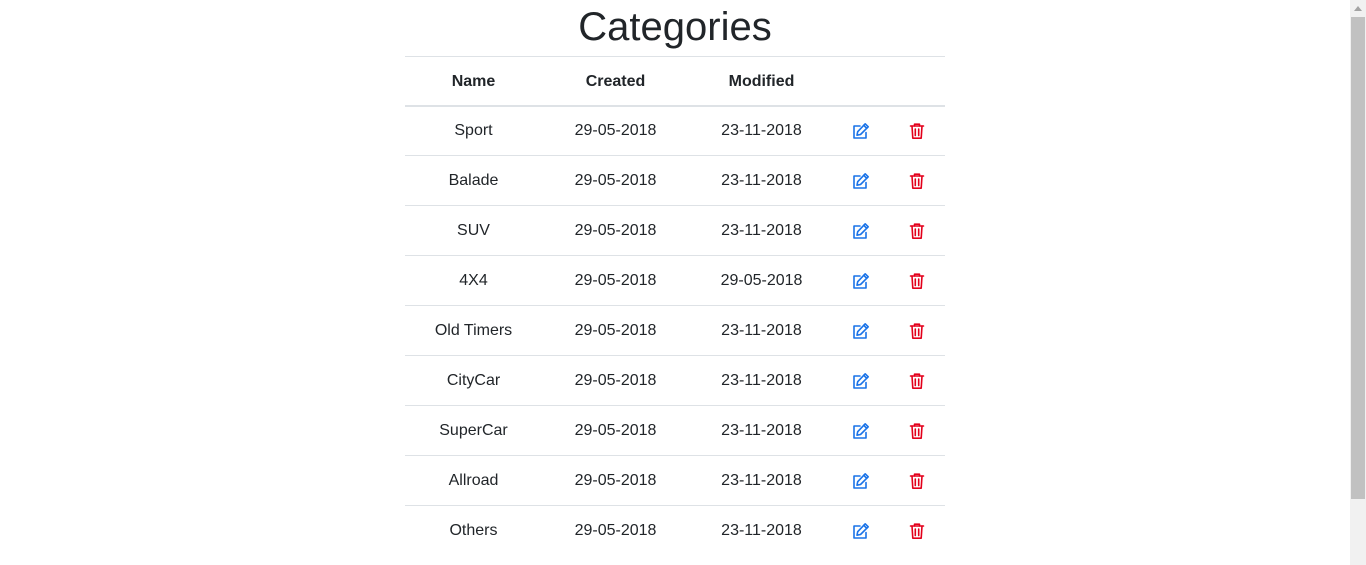  What do you see at coordinates (675, 480) in the screenshot?
I see `table-row: Allroad 29-05-2018 23-11-2018` at bounding box center [675, 480].